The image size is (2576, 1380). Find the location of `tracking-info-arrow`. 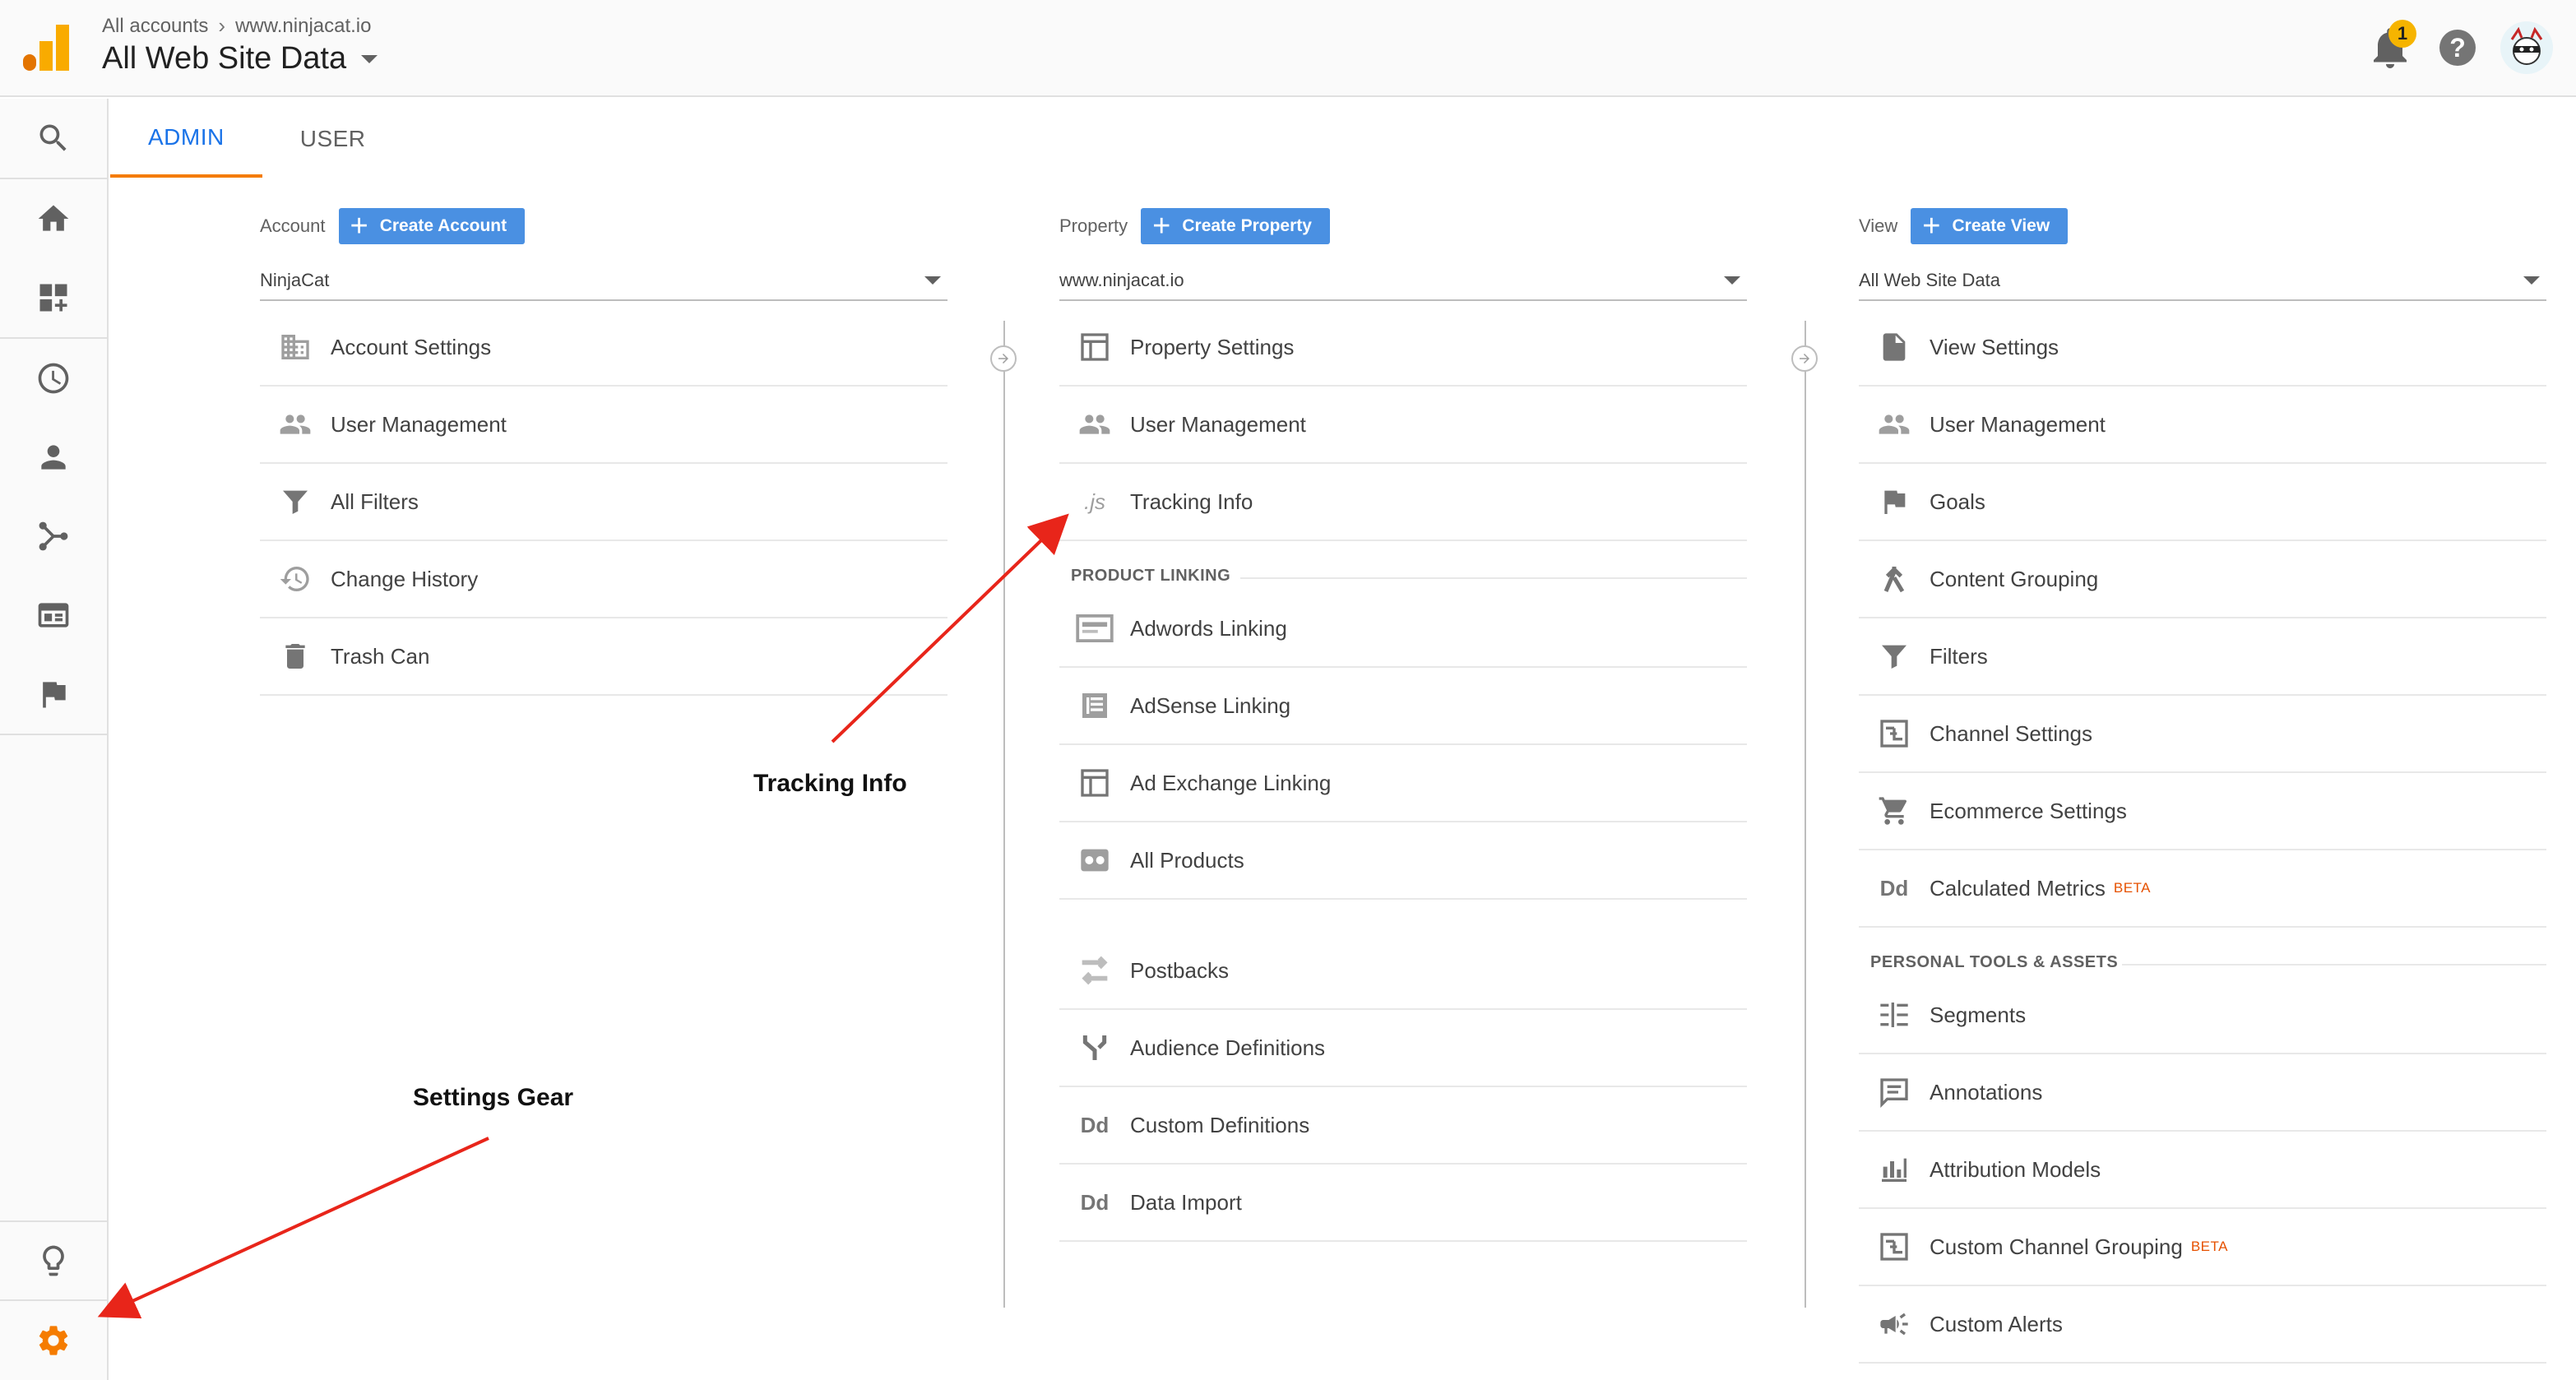

tracking-info-arrow is located at coordinates (950, 628).